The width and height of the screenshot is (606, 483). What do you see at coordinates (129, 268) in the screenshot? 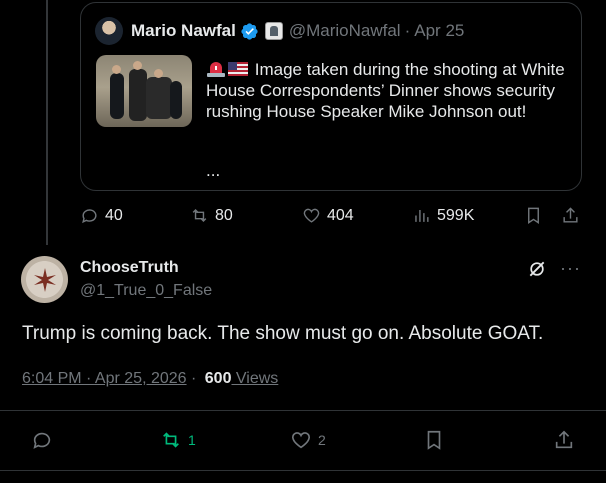
I see `author-name: ChooseTruth` at bounding box center [129, 268].